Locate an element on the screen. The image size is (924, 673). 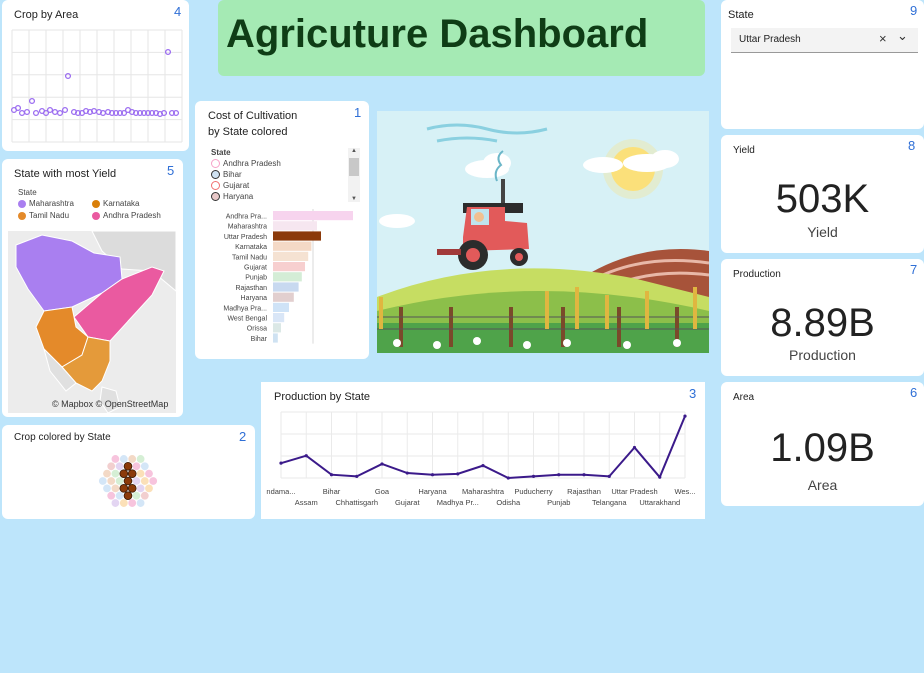
map-legend-item: Tamil Nadu is located at coordinates (43, 215).